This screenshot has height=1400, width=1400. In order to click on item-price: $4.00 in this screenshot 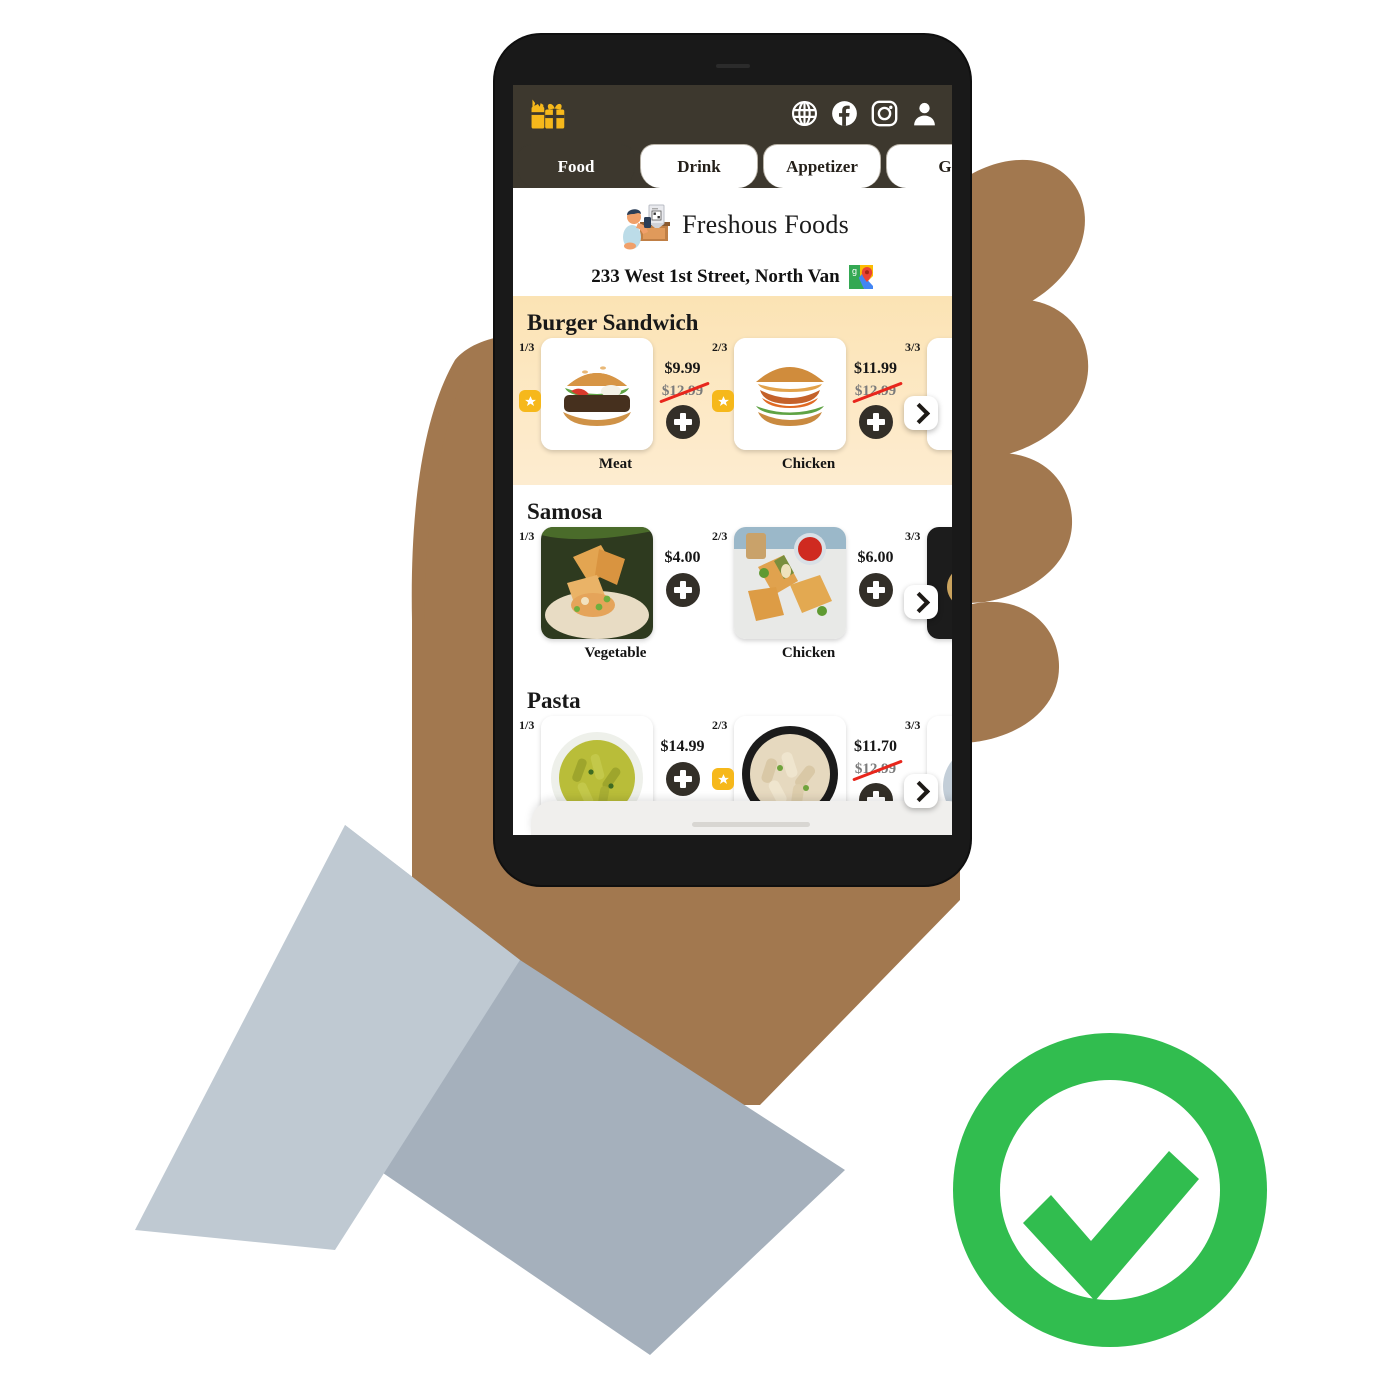, I will do `click(682, 557)`.